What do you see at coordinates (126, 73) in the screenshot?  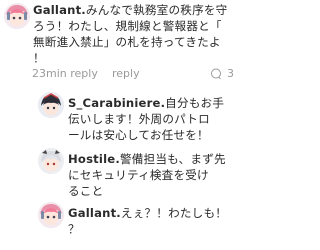 I see `reply-link: reply` at bounding box center [126, 73].